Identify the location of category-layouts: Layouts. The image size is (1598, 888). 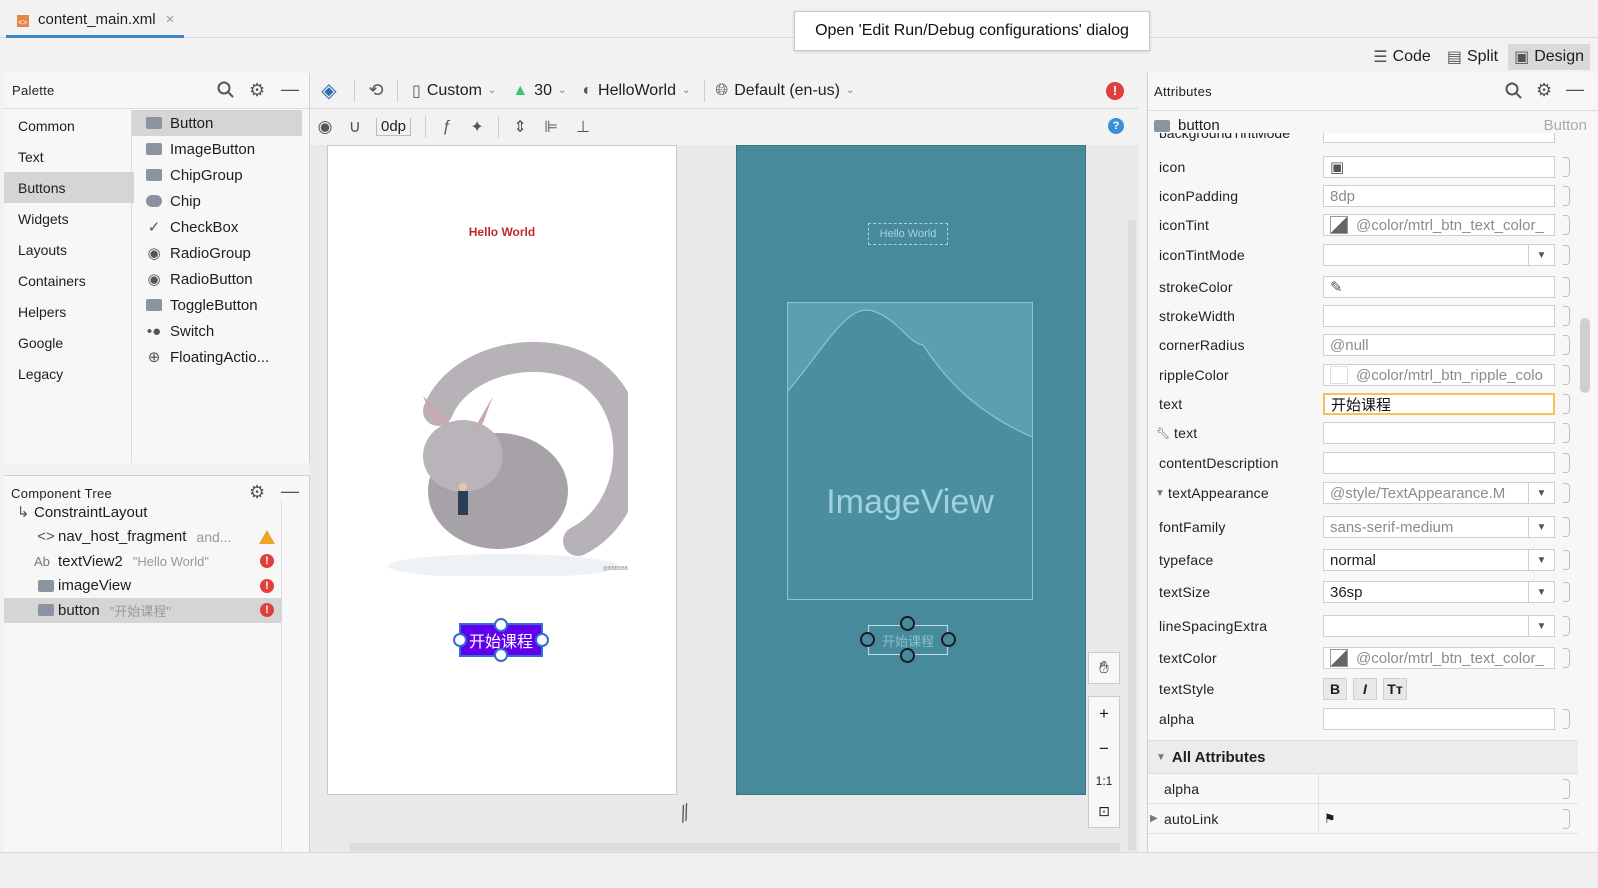
(69, 249).